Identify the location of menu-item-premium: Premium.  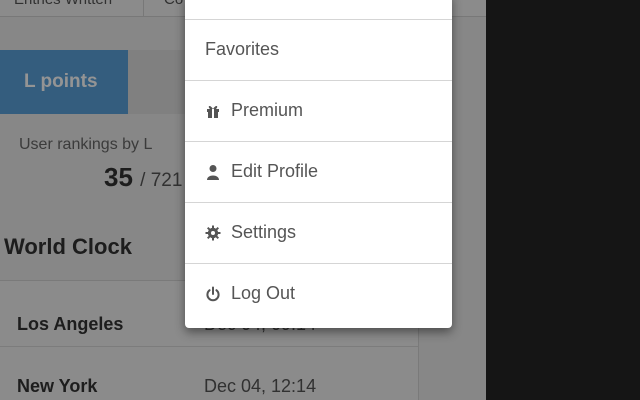
(318, 110).